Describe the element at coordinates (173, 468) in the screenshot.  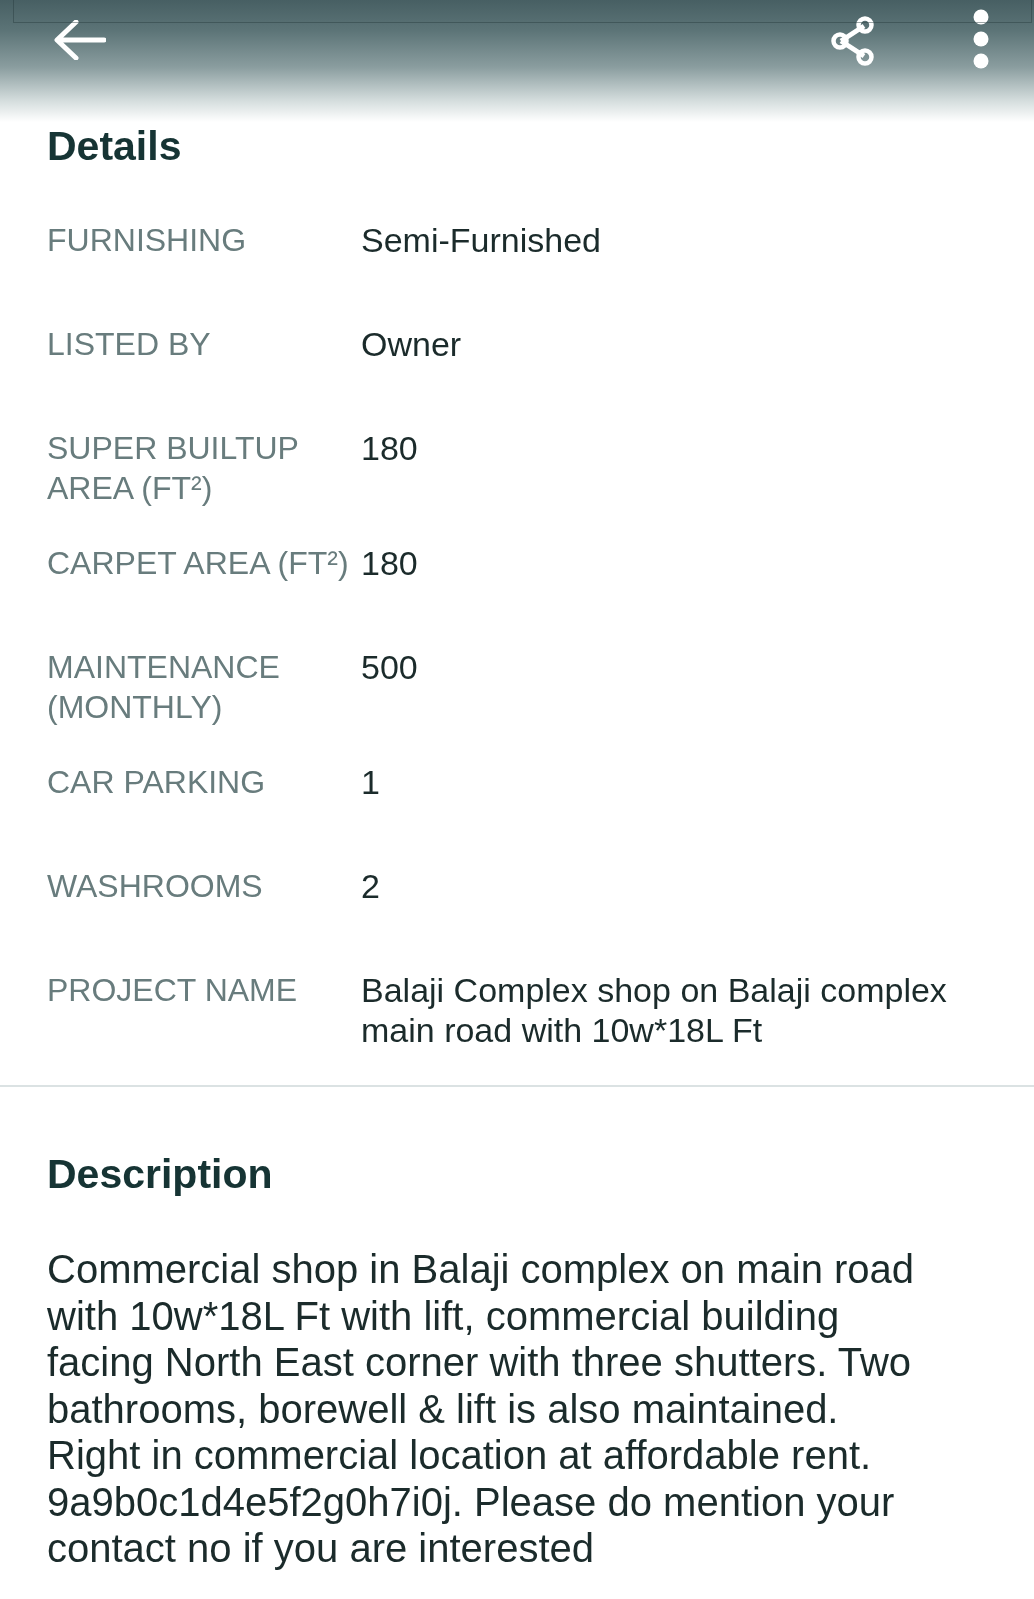
I see `detail-label: SUPER BUILTUP AREA (FT²)` at that location.